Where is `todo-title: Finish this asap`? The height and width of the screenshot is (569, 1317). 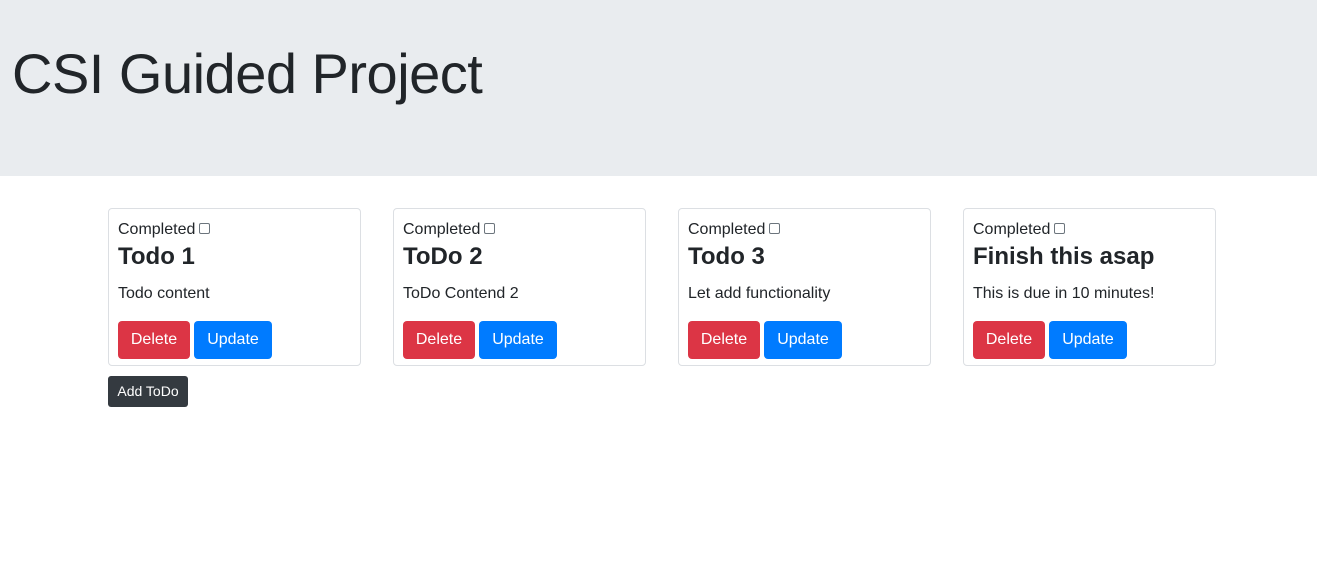 todo-title: Finish this asap is located at coordinates (1064, 256).